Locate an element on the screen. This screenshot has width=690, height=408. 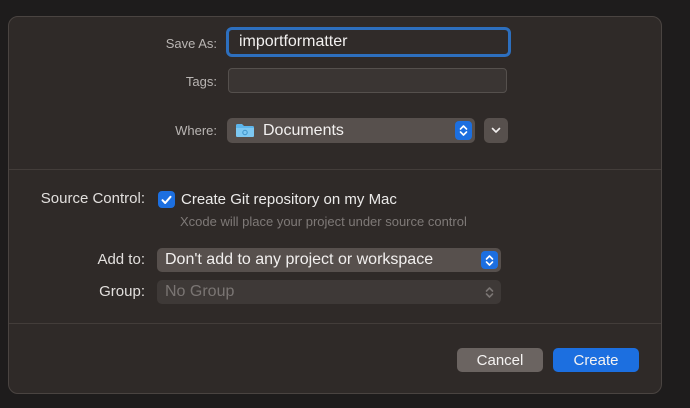
group-value: No Group is located at coordinates (200, 291).